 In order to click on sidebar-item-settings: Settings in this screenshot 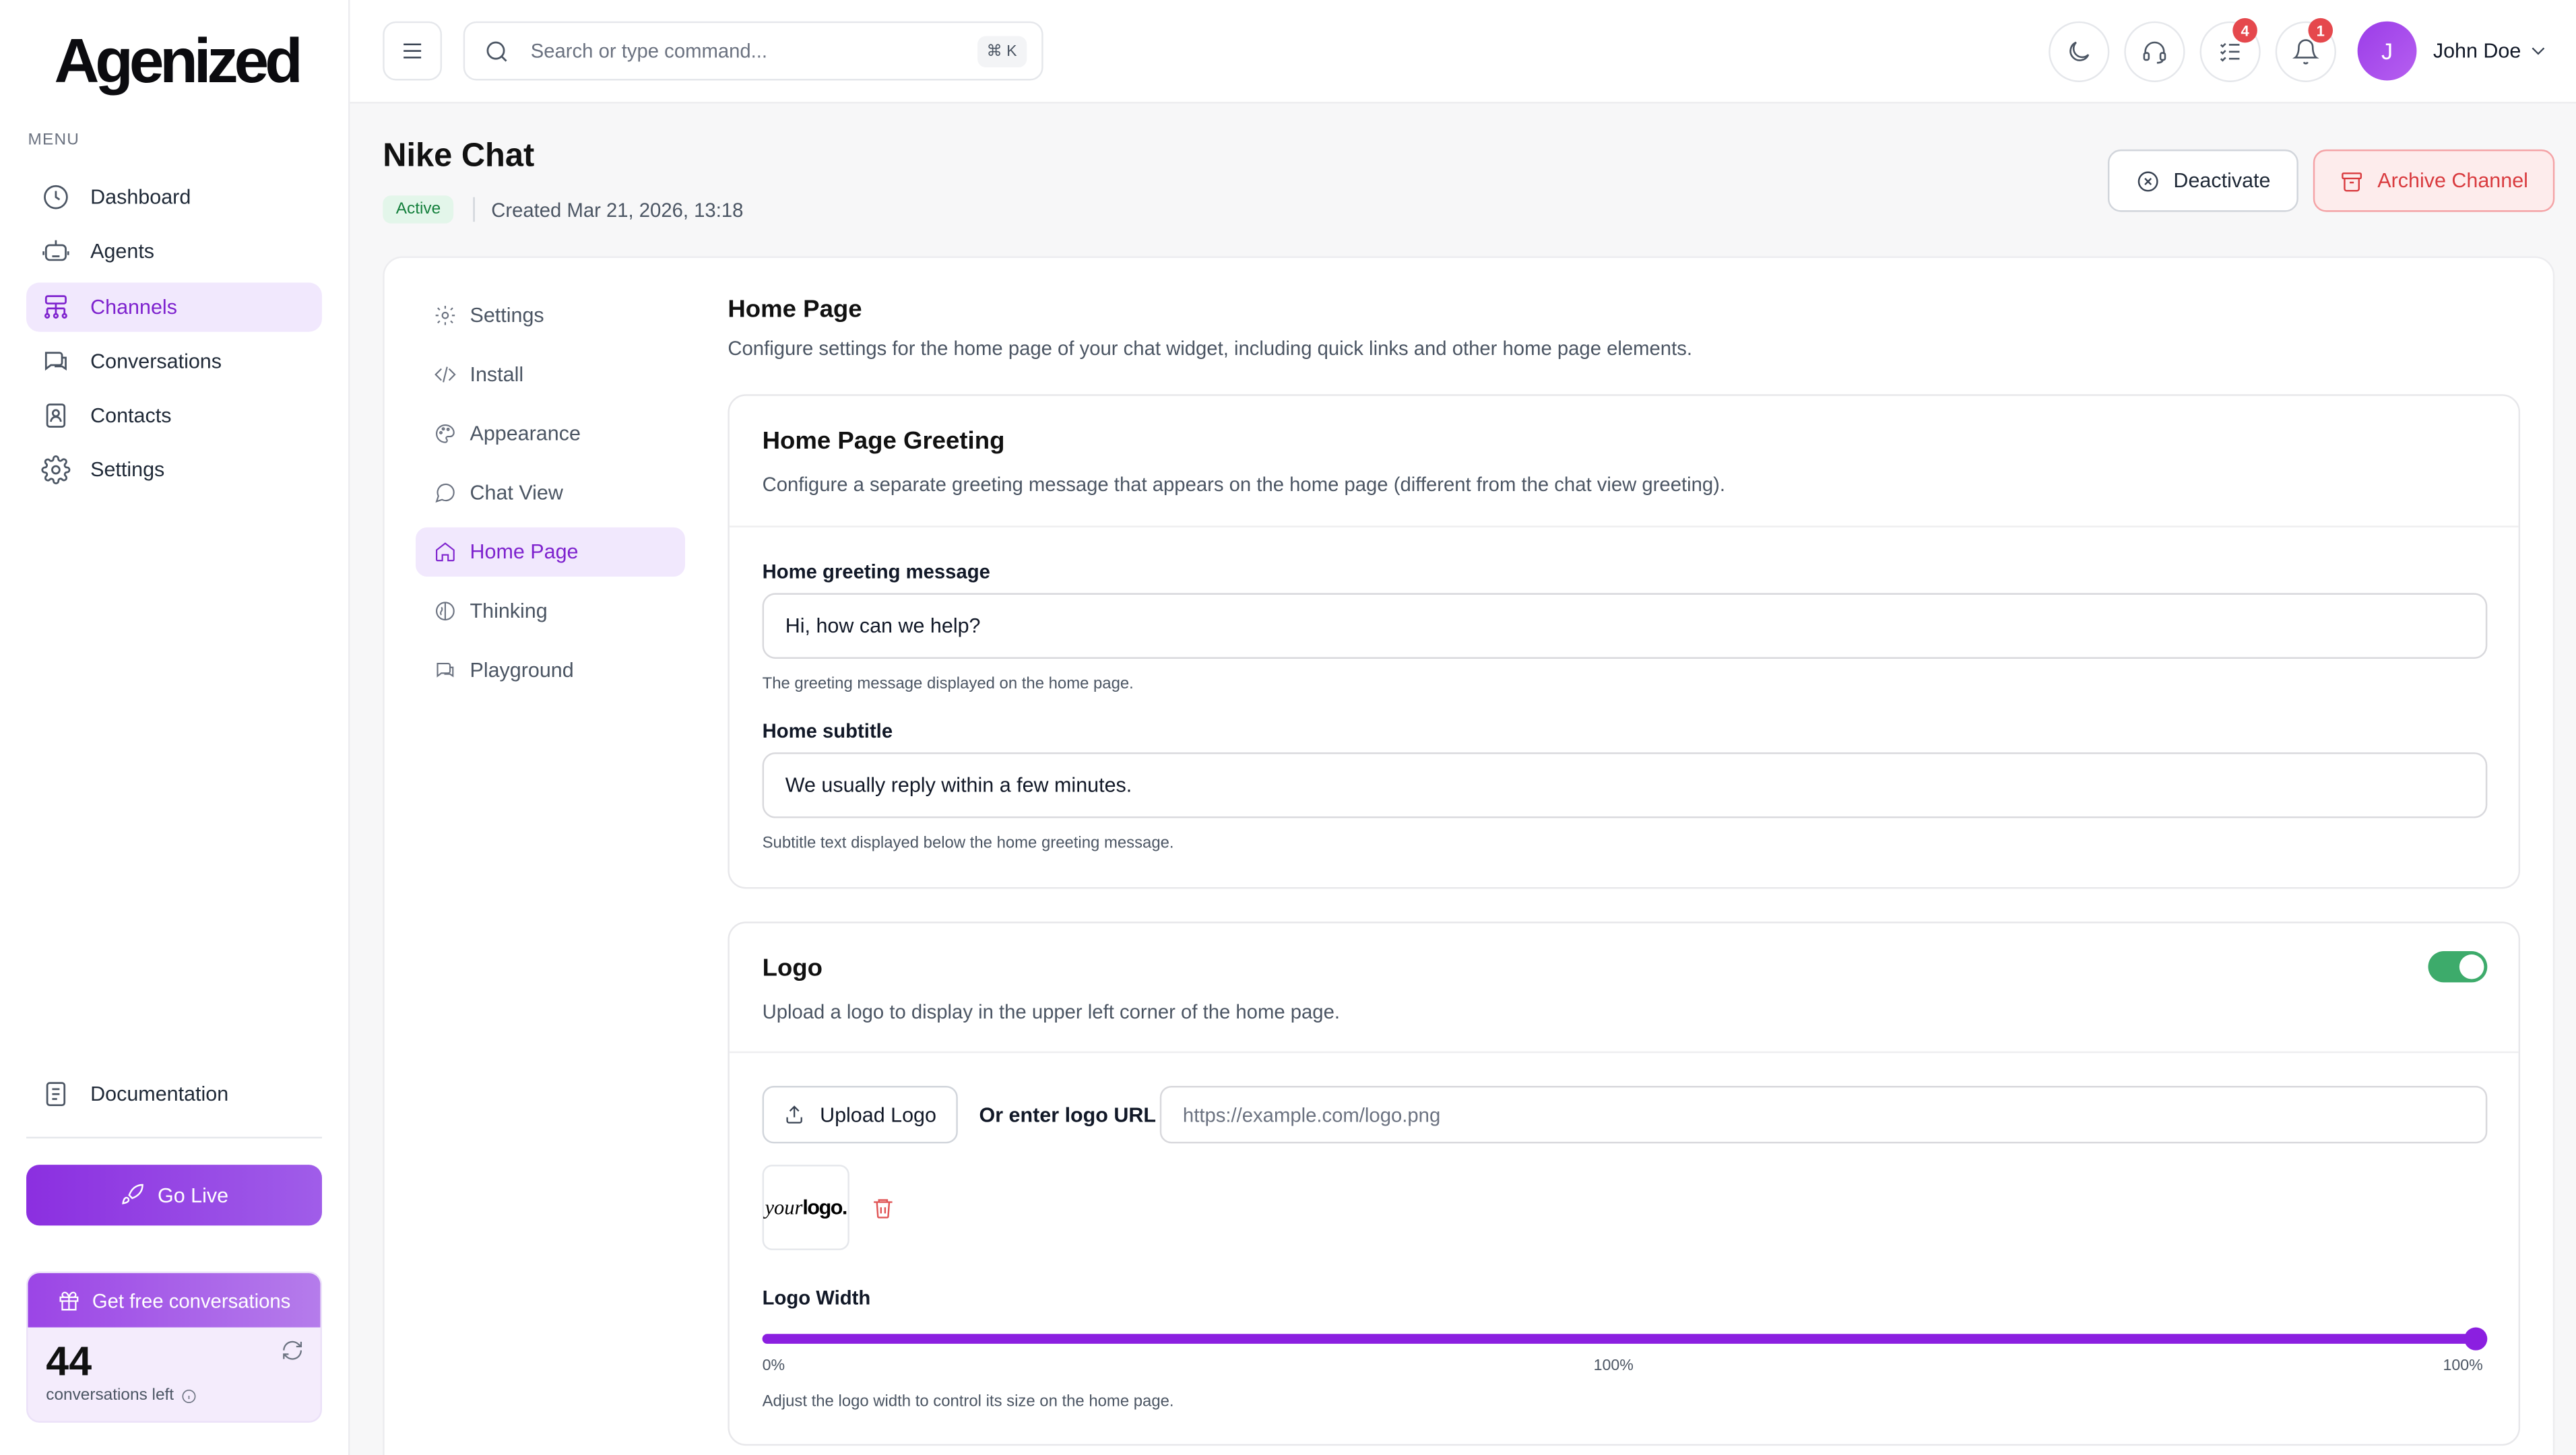, I will do `click(174, 471)`.